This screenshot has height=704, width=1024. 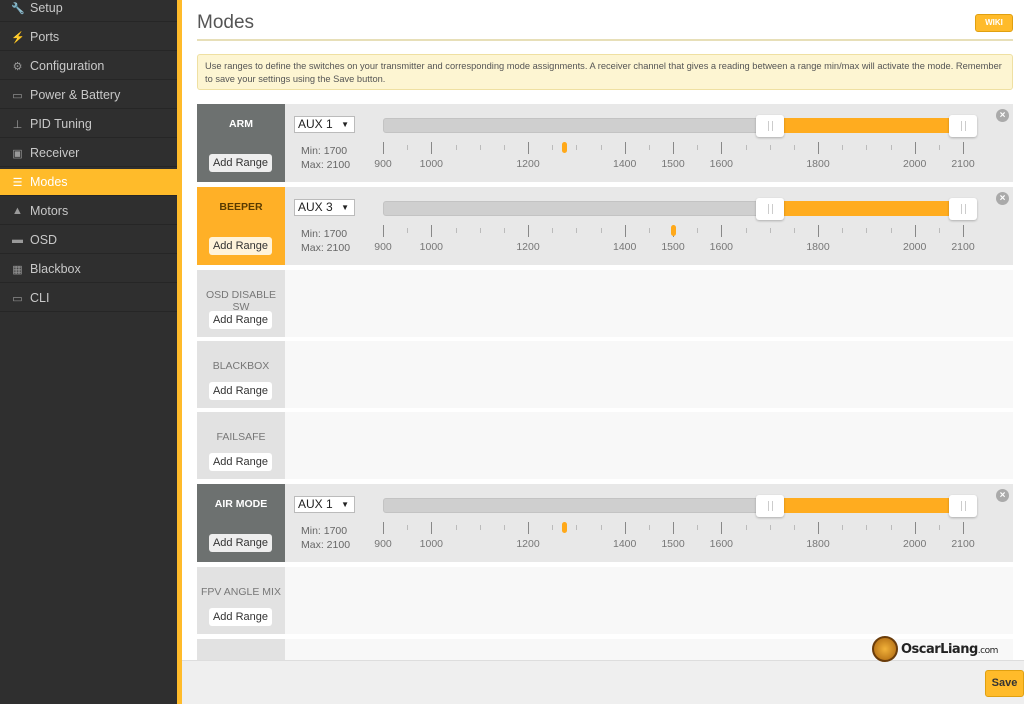 What do you see at coordinates (605, 40) in the screenshot?
I see `title-divider` at bounding box center [605, 40].